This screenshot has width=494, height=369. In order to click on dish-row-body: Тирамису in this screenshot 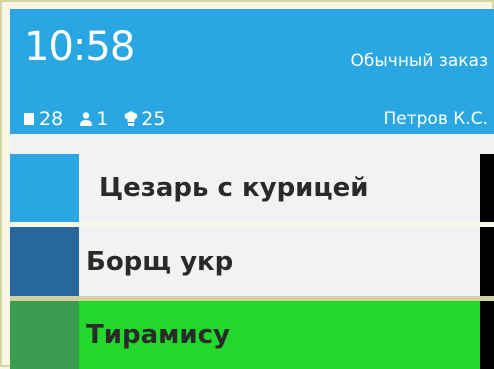, I will do `click(279, 335)`.